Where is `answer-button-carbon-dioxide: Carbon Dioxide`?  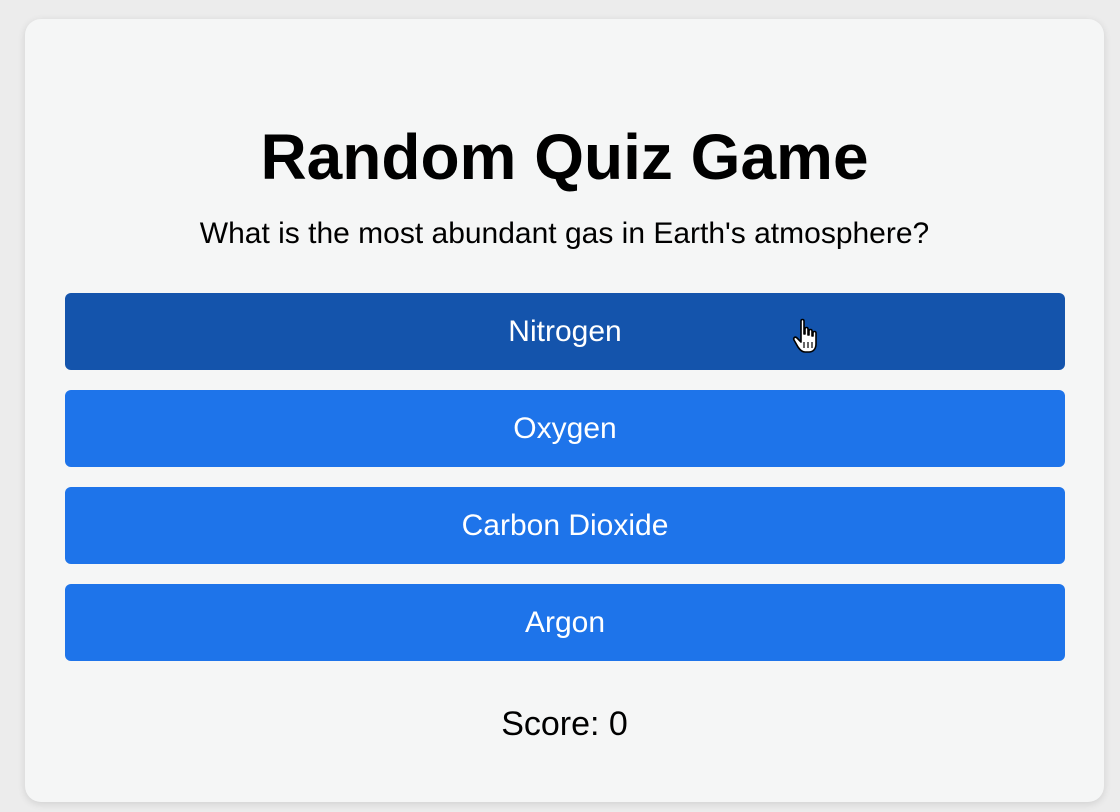
answer-button-carbon-dioxide: Carbon Dioxide is located at coordinates (565, 525).